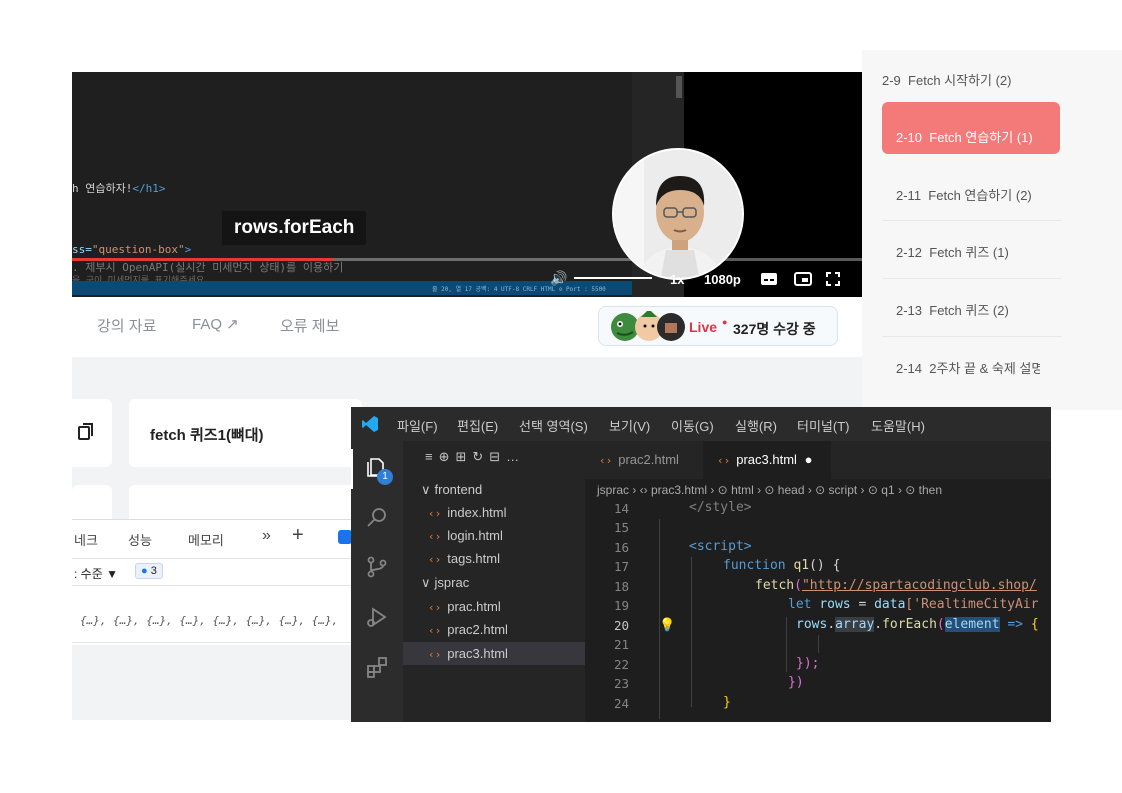 This screenshot has width=1122, height=793. I want to click on live-label: Live, so click(703, 327).